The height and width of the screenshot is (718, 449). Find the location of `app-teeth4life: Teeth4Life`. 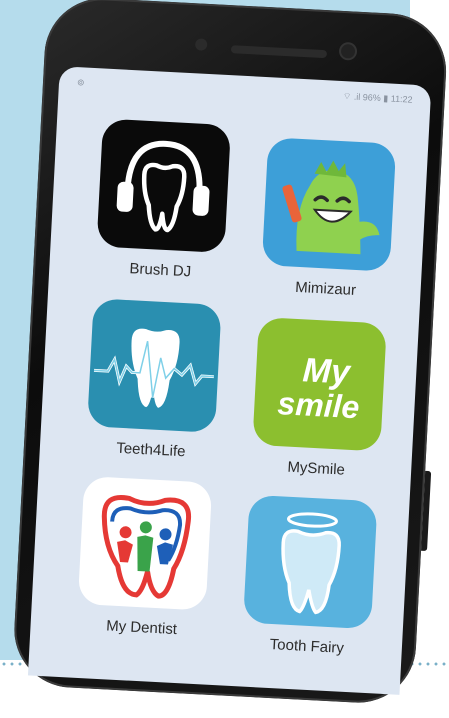

app-teeth4life: Teeth4Life is located at coordinates (155, 380).